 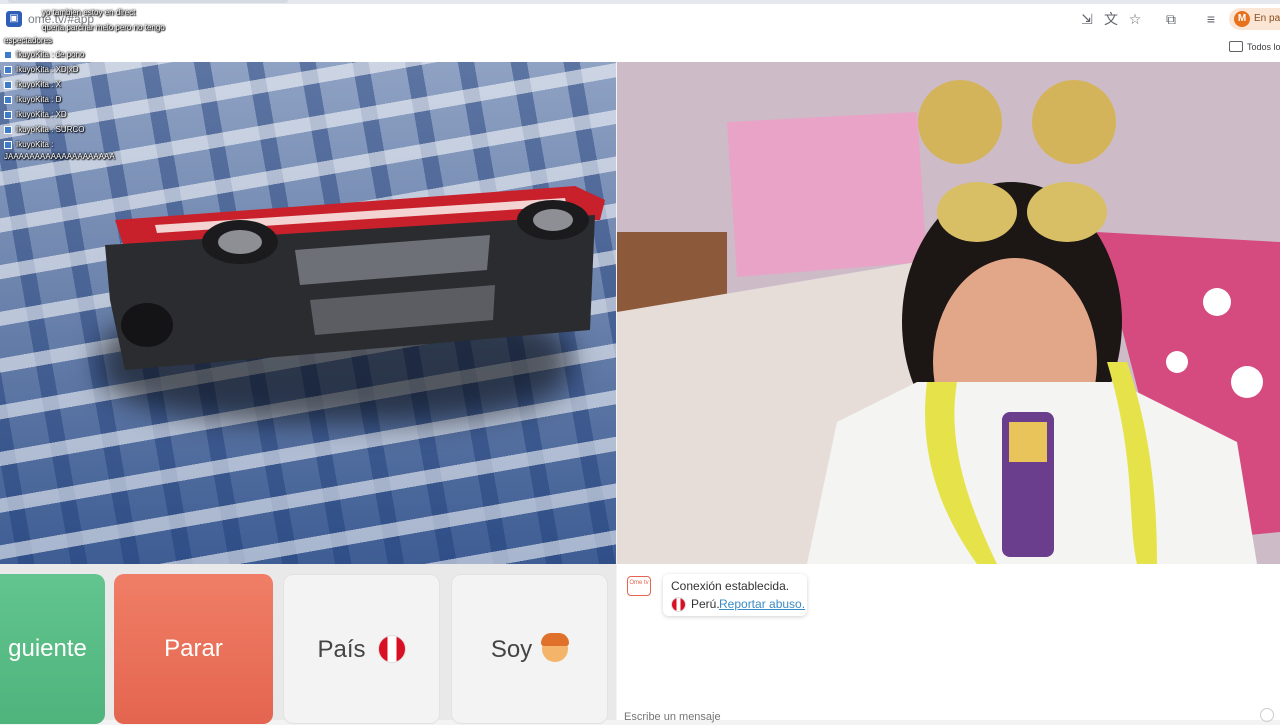 What do you see at coordinates (730, 586) in the screenshot?
I see `connection-status: Conexión establecida.` at bounding box center [730, 586].